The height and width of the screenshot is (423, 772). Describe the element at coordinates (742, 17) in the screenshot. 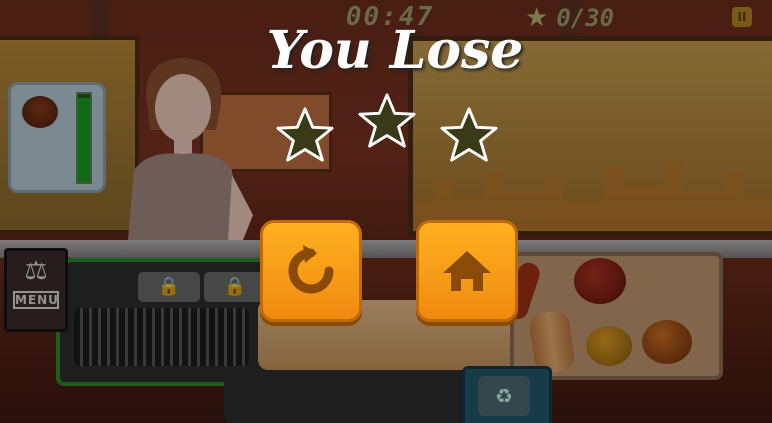

I see `pause-button: II` at that location.